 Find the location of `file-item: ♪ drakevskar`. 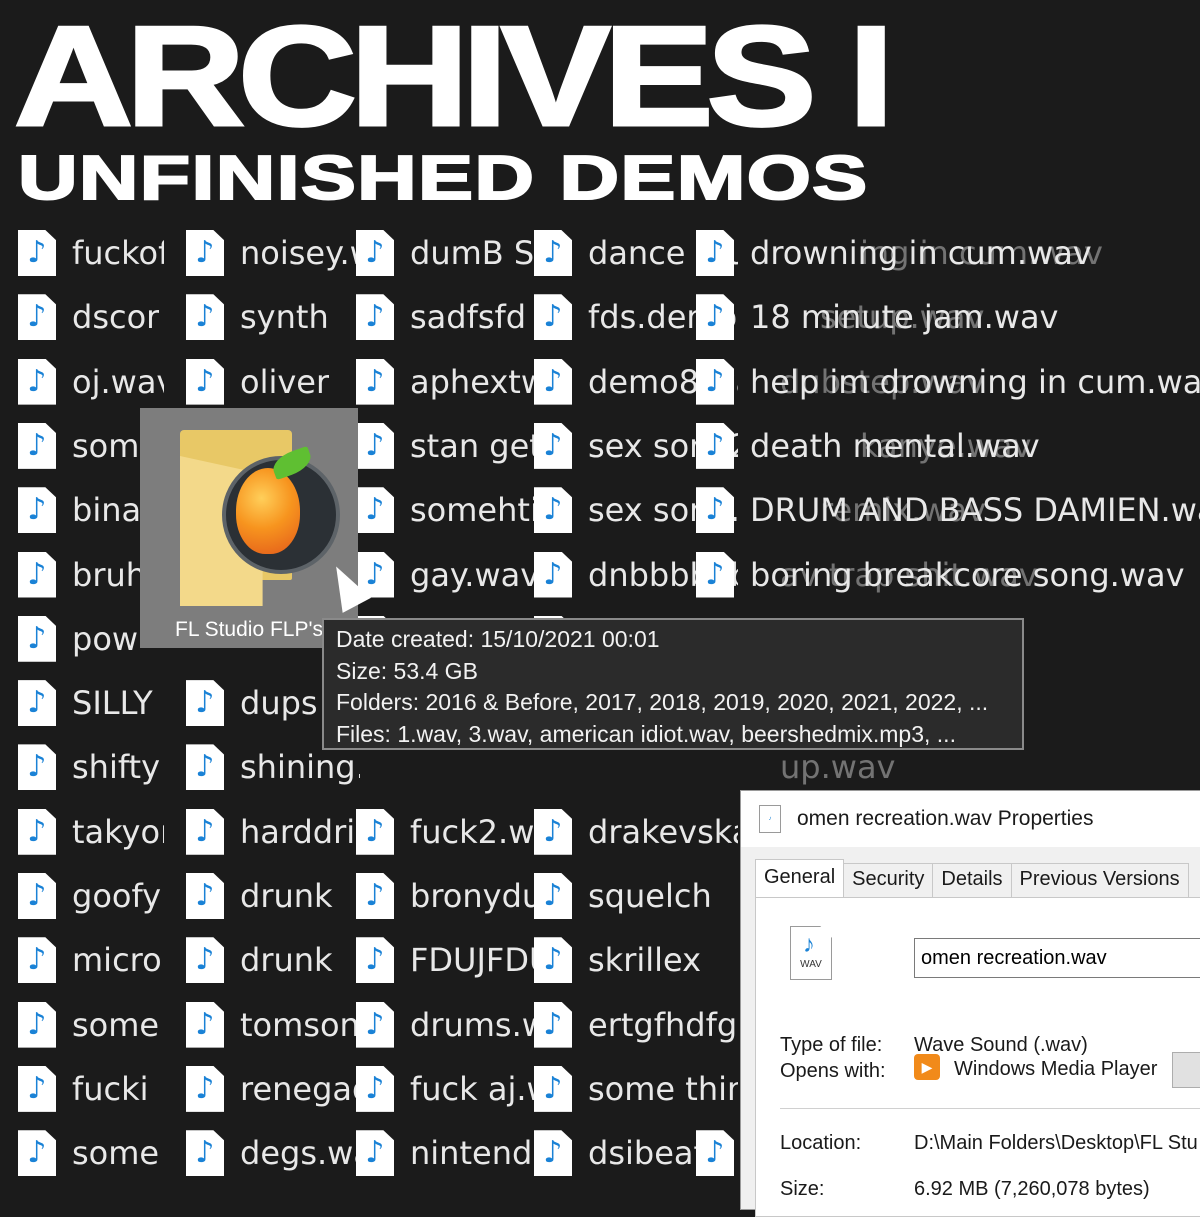

file-item: ♪ drakevskar is located at coordinates (636, 832).